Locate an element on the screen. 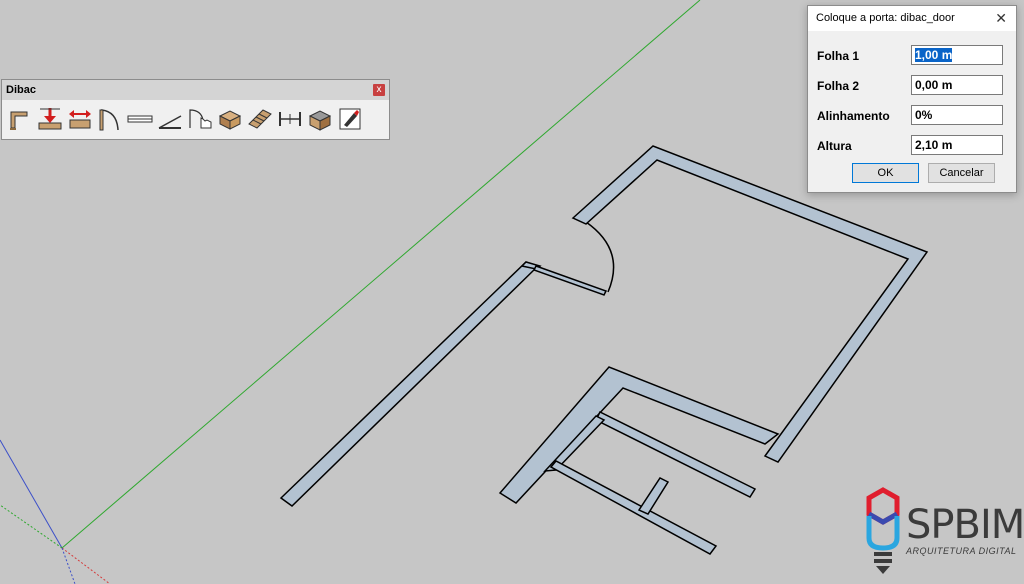 This screenshot has width=1024, height=584. insert-door-icon is located at coordinates (49, 119).